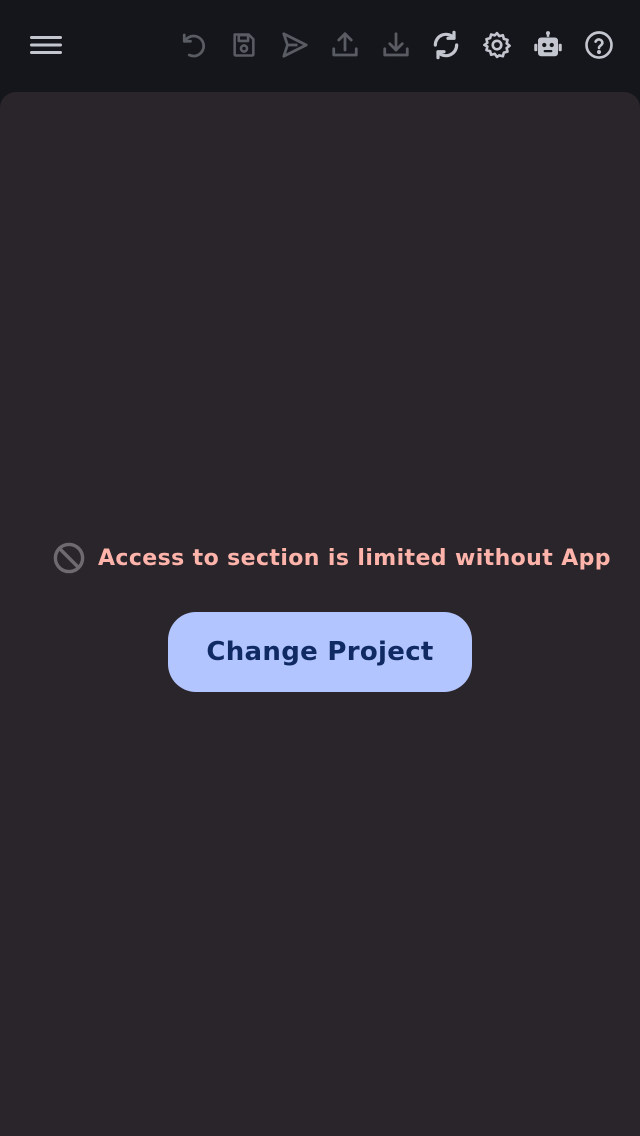 This screenshot has height=1136, width=640. I want to click on access-notice: Access to section is limited without App, so click(331, 558).